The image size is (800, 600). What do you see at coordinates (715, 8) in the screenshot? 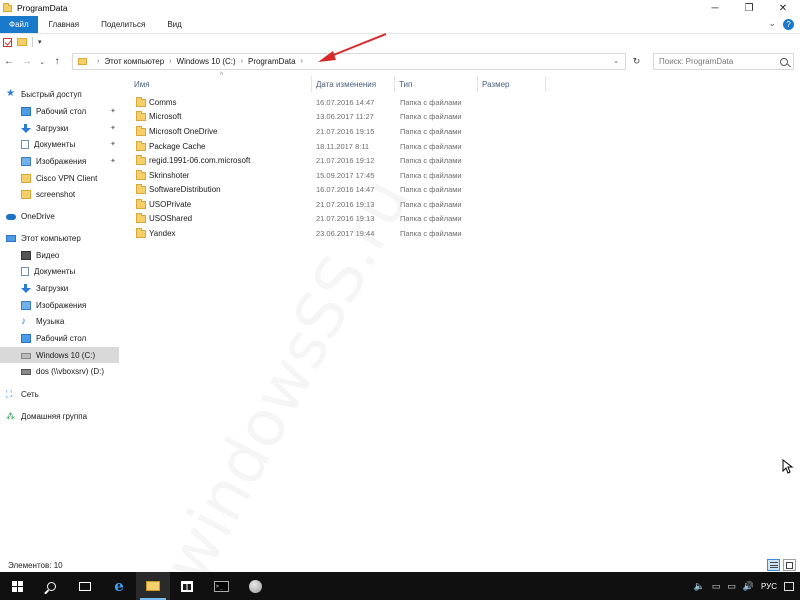
I see `minimize-button: ─` at bounding box center [715, 8].